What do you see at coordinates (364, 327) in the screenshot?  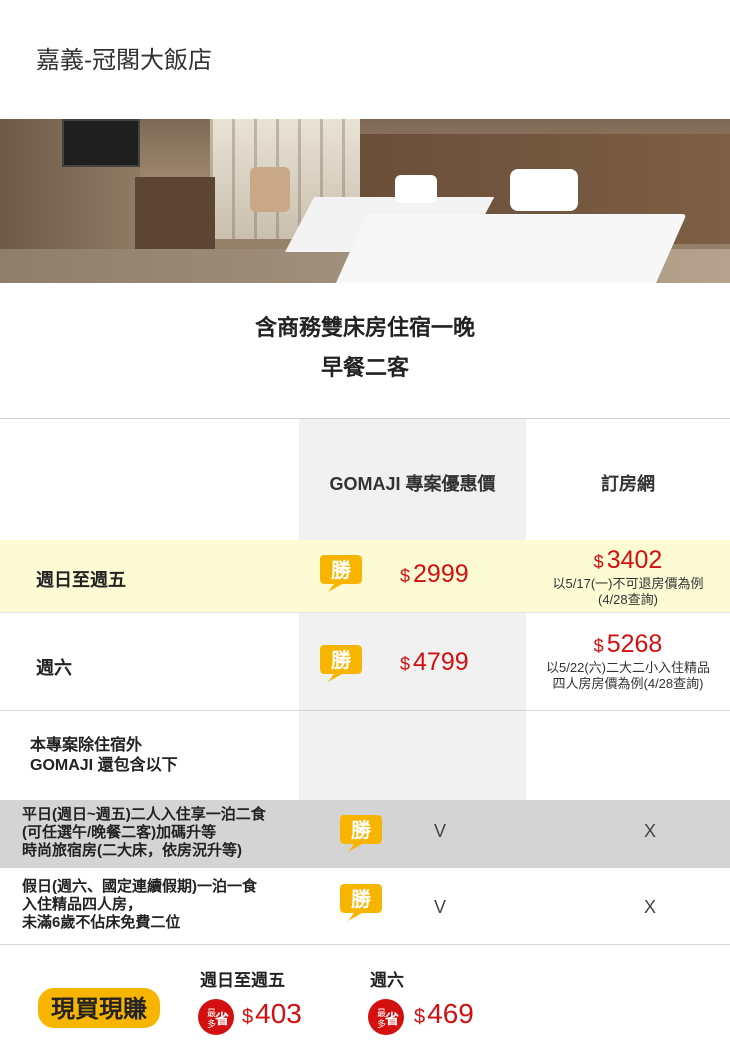 I see `offer-line-1: 含商務雙床房住宿一晚` at bounding box center [364, 327].